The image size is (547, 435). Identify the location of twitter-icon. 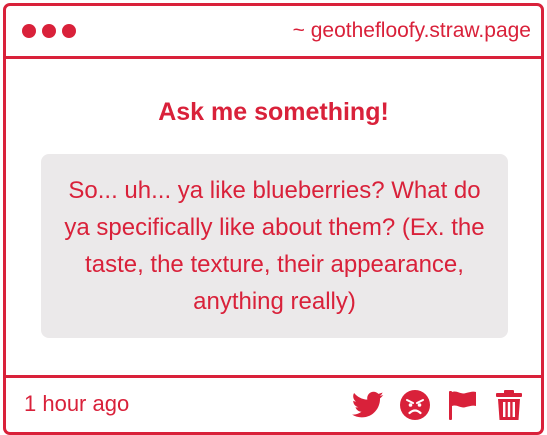
(368, 404).